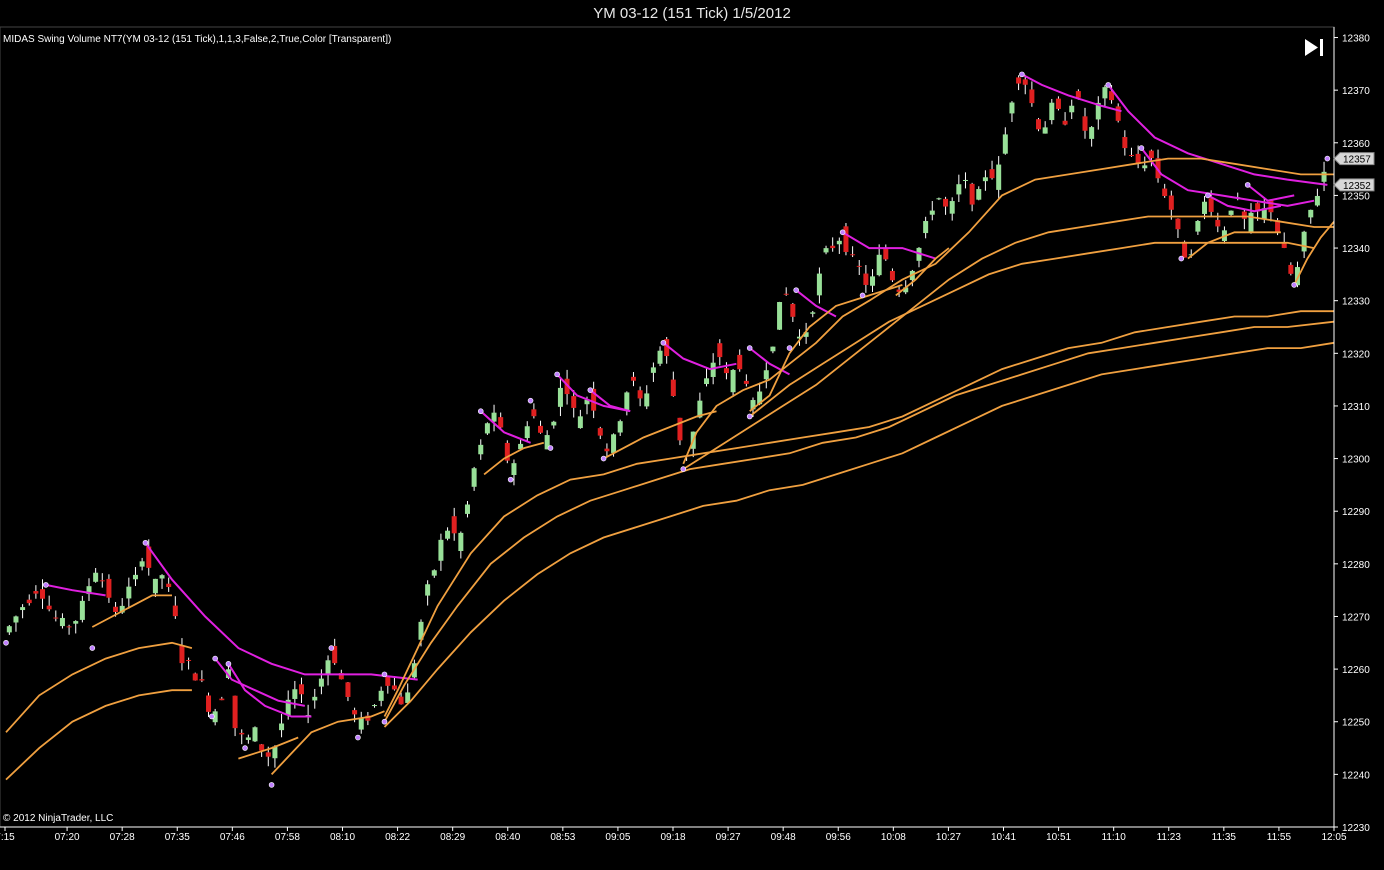 Image resolution: width=1384 pixels, height=870 pixels. What do you see at coordinates (1058, 837) in the screenshot?
I see `x-tick-label: 10:51` at bounding box center [1058, 837].